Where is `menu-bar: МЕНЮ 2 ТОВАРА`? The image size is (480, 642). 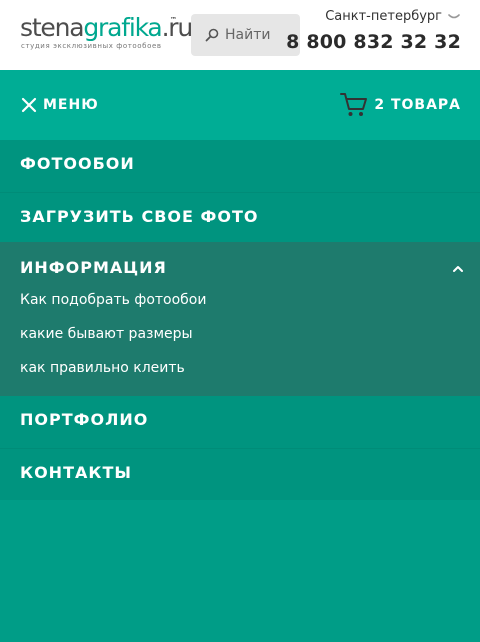 menu-bar: МЕНЮ 2 ТОВАРА is located at coordinates (240, 105).